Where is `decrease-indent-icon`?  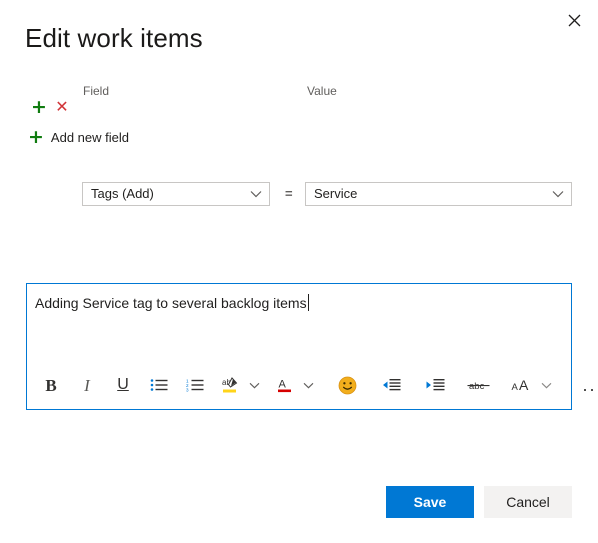
decrease-indent-icon is located at coordinates (391, 385).